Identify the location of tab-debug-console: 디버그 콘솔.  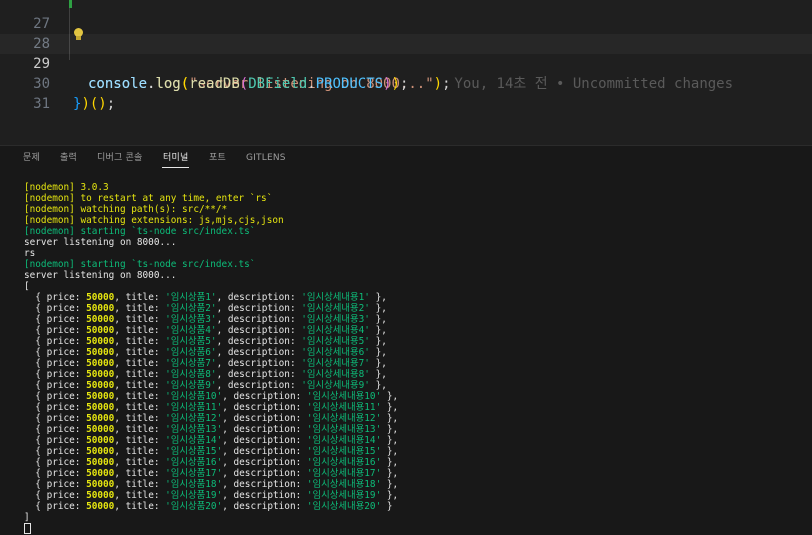
(119, 160).